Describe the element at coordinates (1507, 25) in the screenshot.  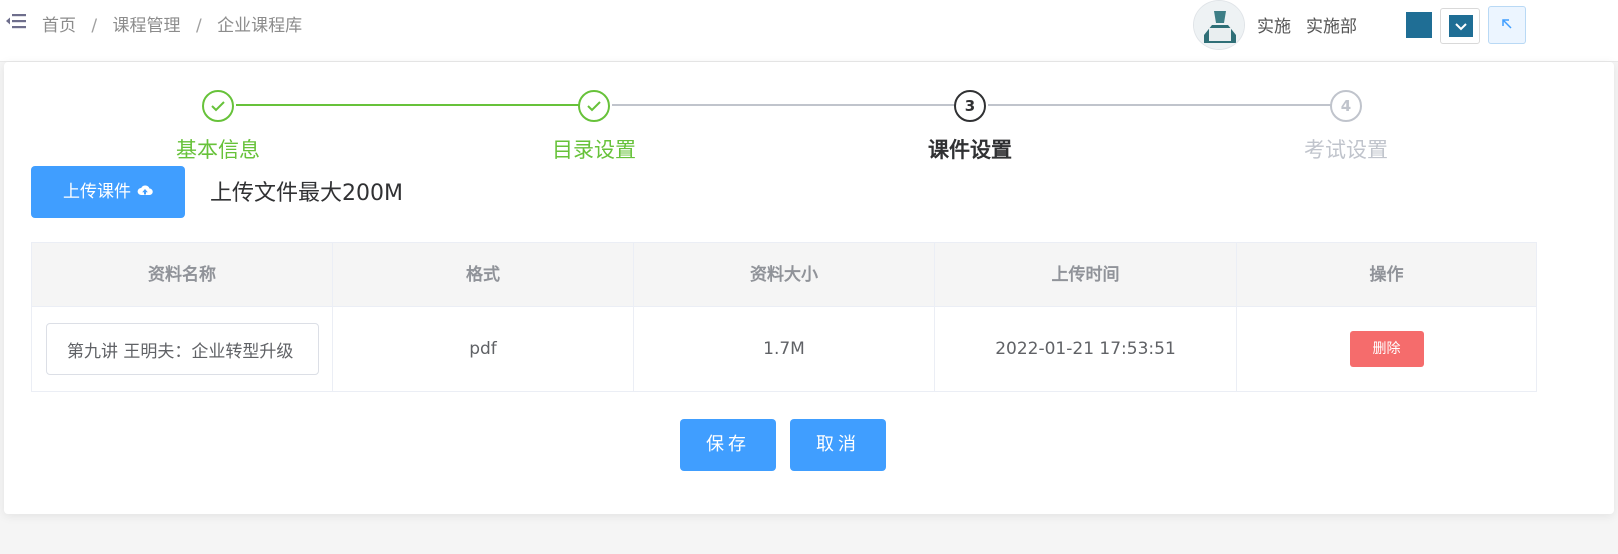
I see `arrow-up-left-icon` at that location.